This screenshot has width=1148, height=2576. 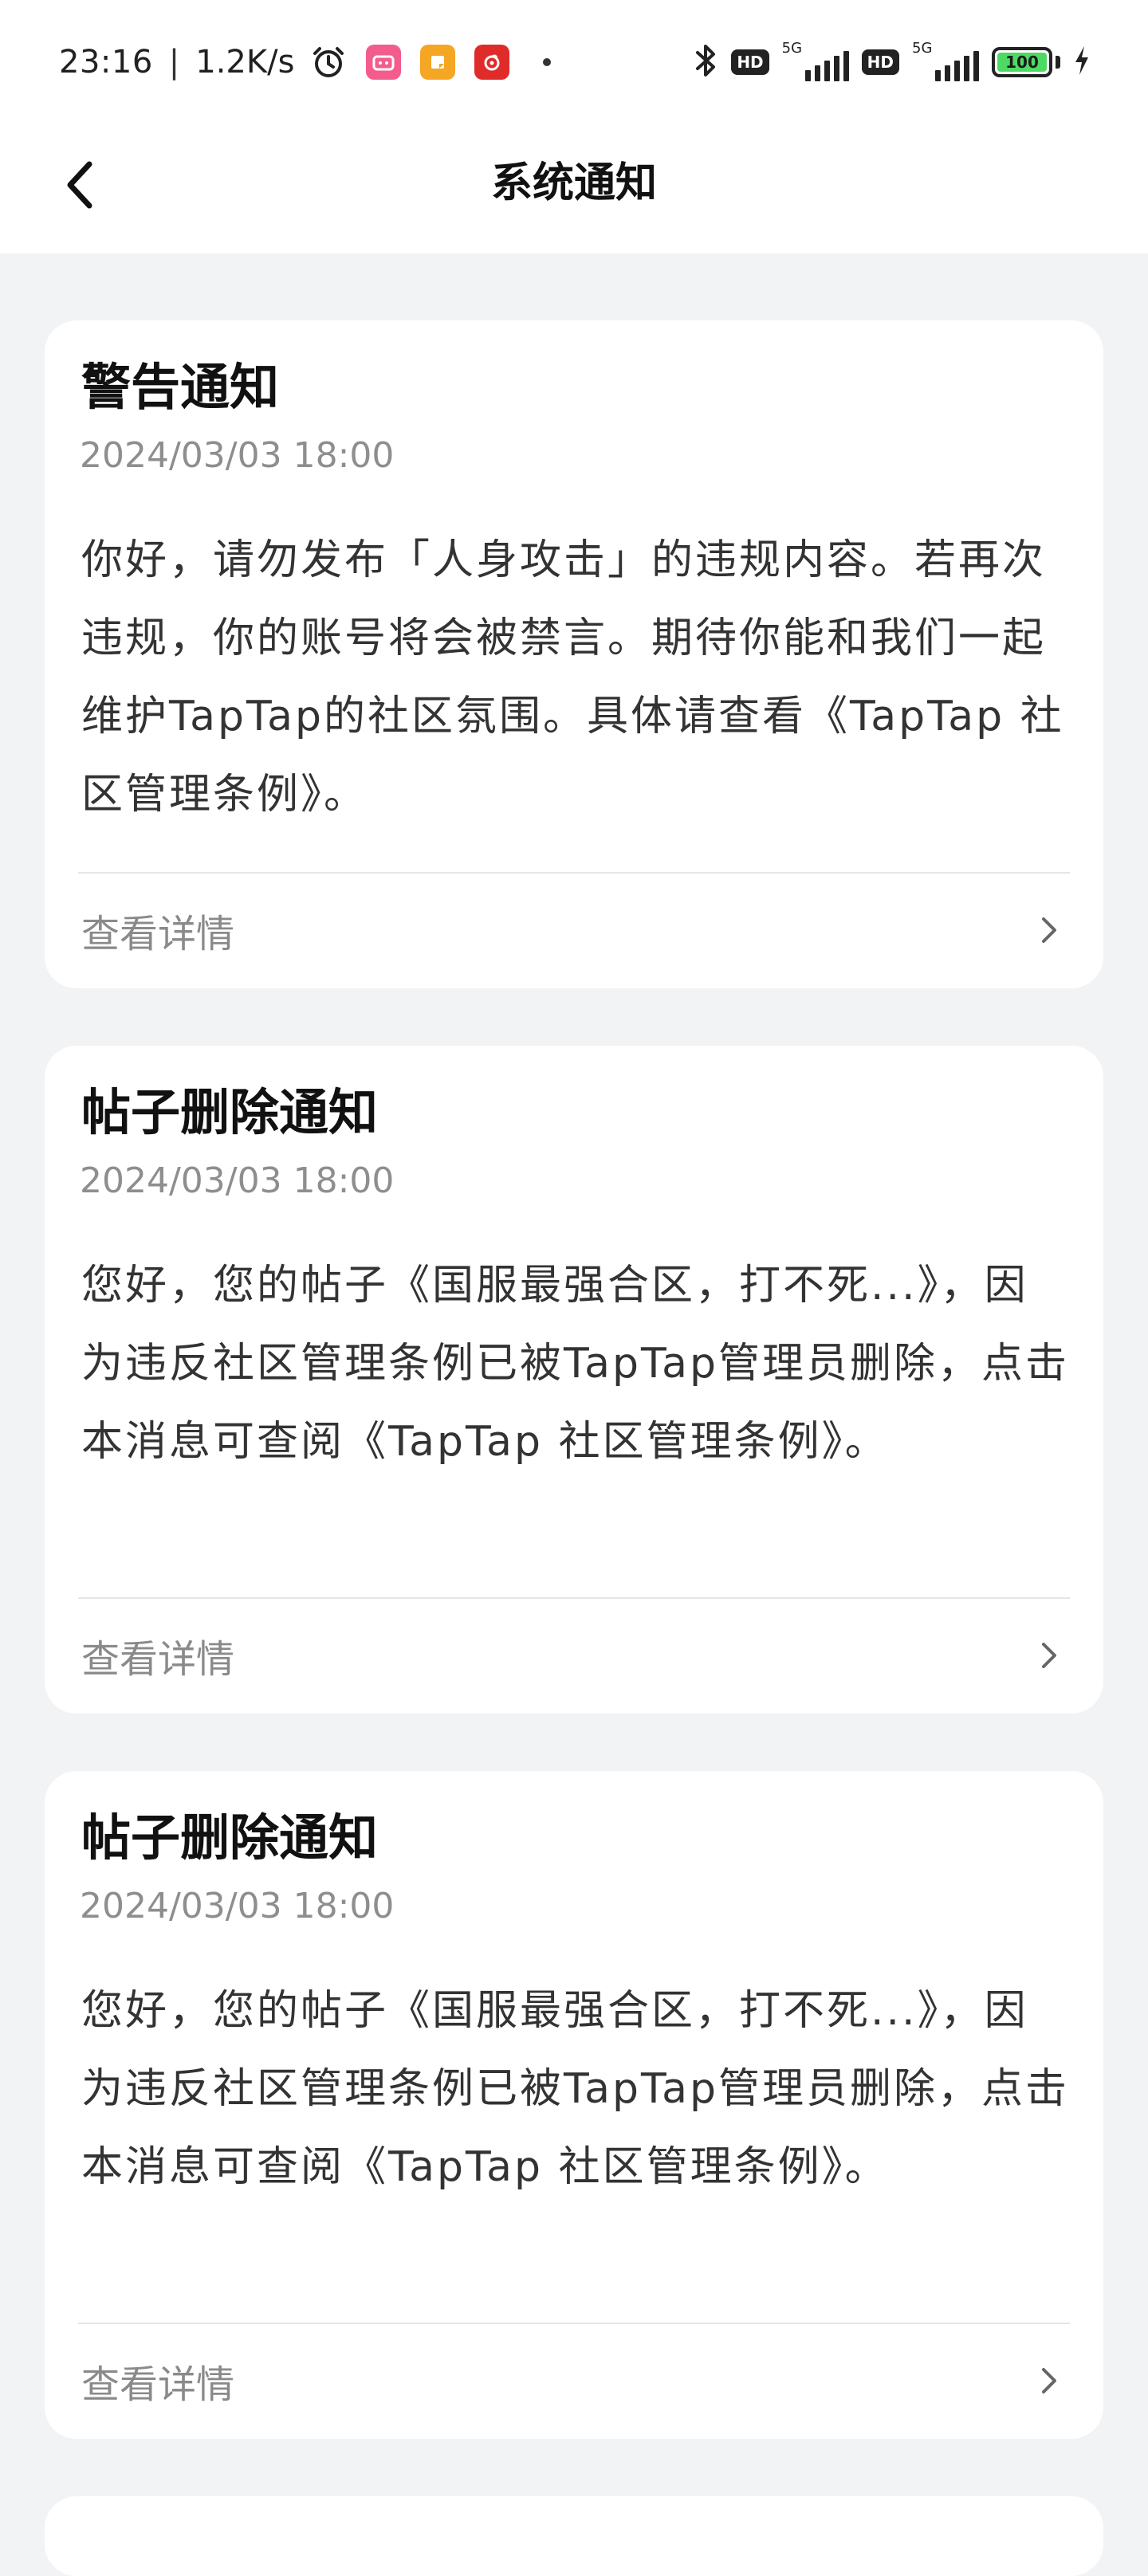 What do you see at coordinates (492, 62) in the screenshot?
I see `netease-music-app-icon` at bounding box center [492, 62].